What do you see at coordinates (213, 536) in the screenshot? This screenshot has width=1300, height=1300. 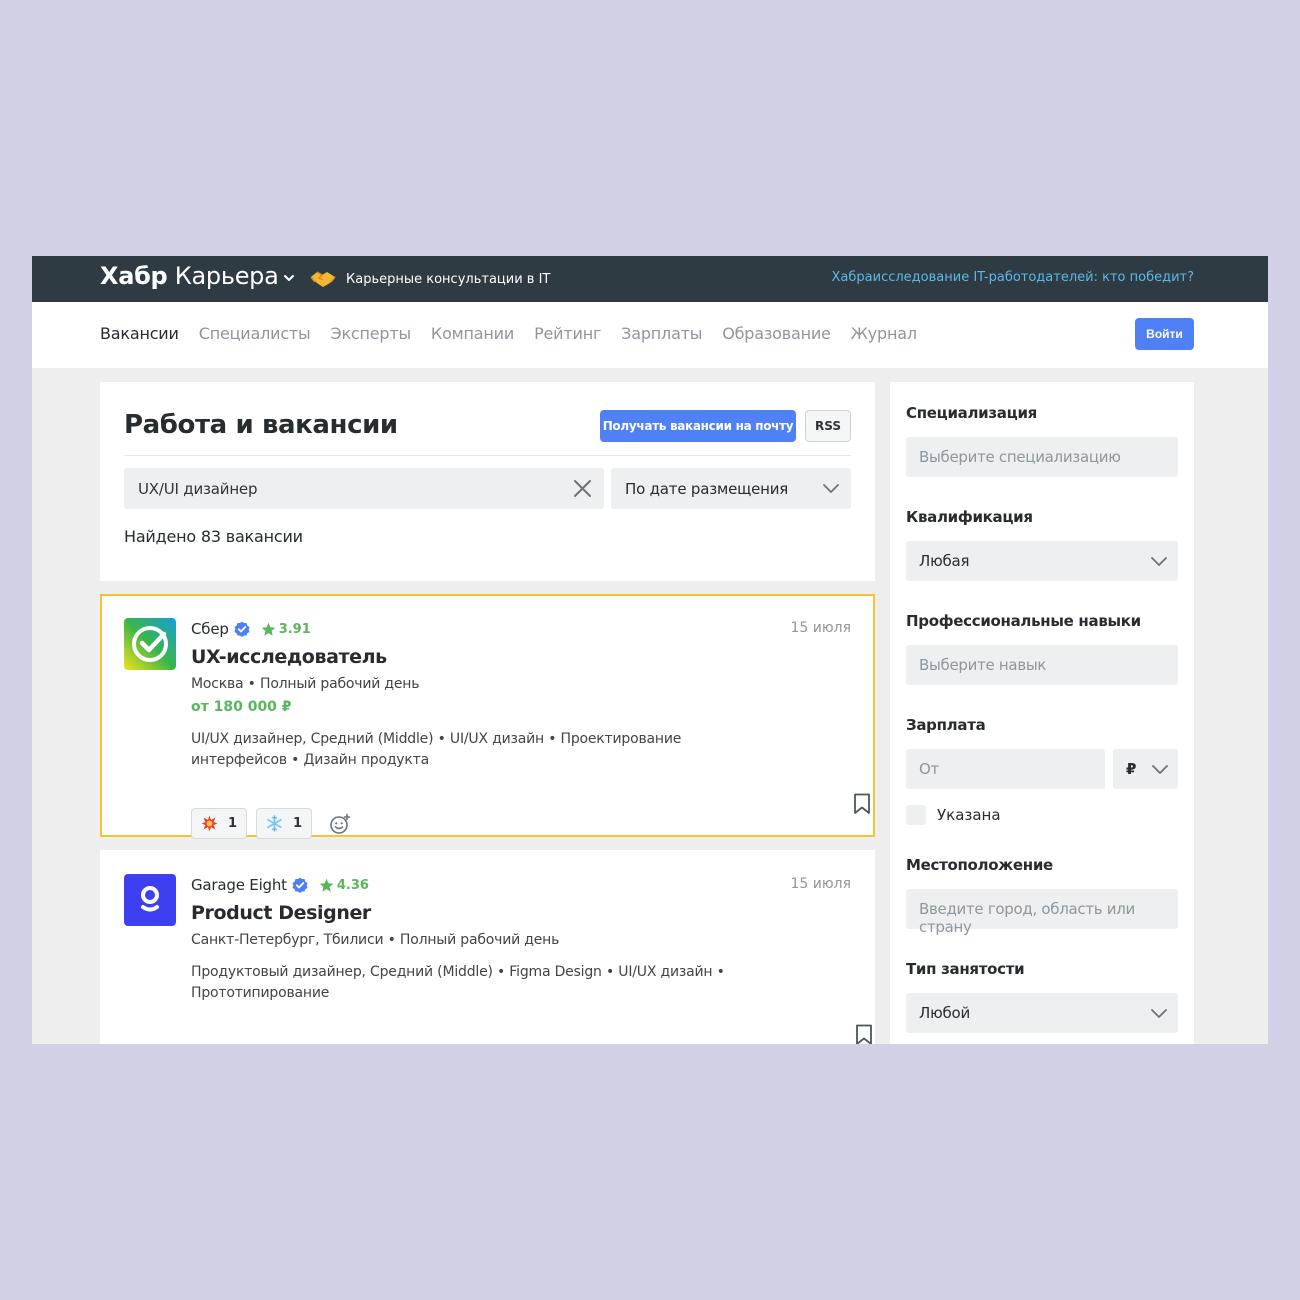 I see `results-count: Найдено 83 вакансии` at bounding box center [213, 536].